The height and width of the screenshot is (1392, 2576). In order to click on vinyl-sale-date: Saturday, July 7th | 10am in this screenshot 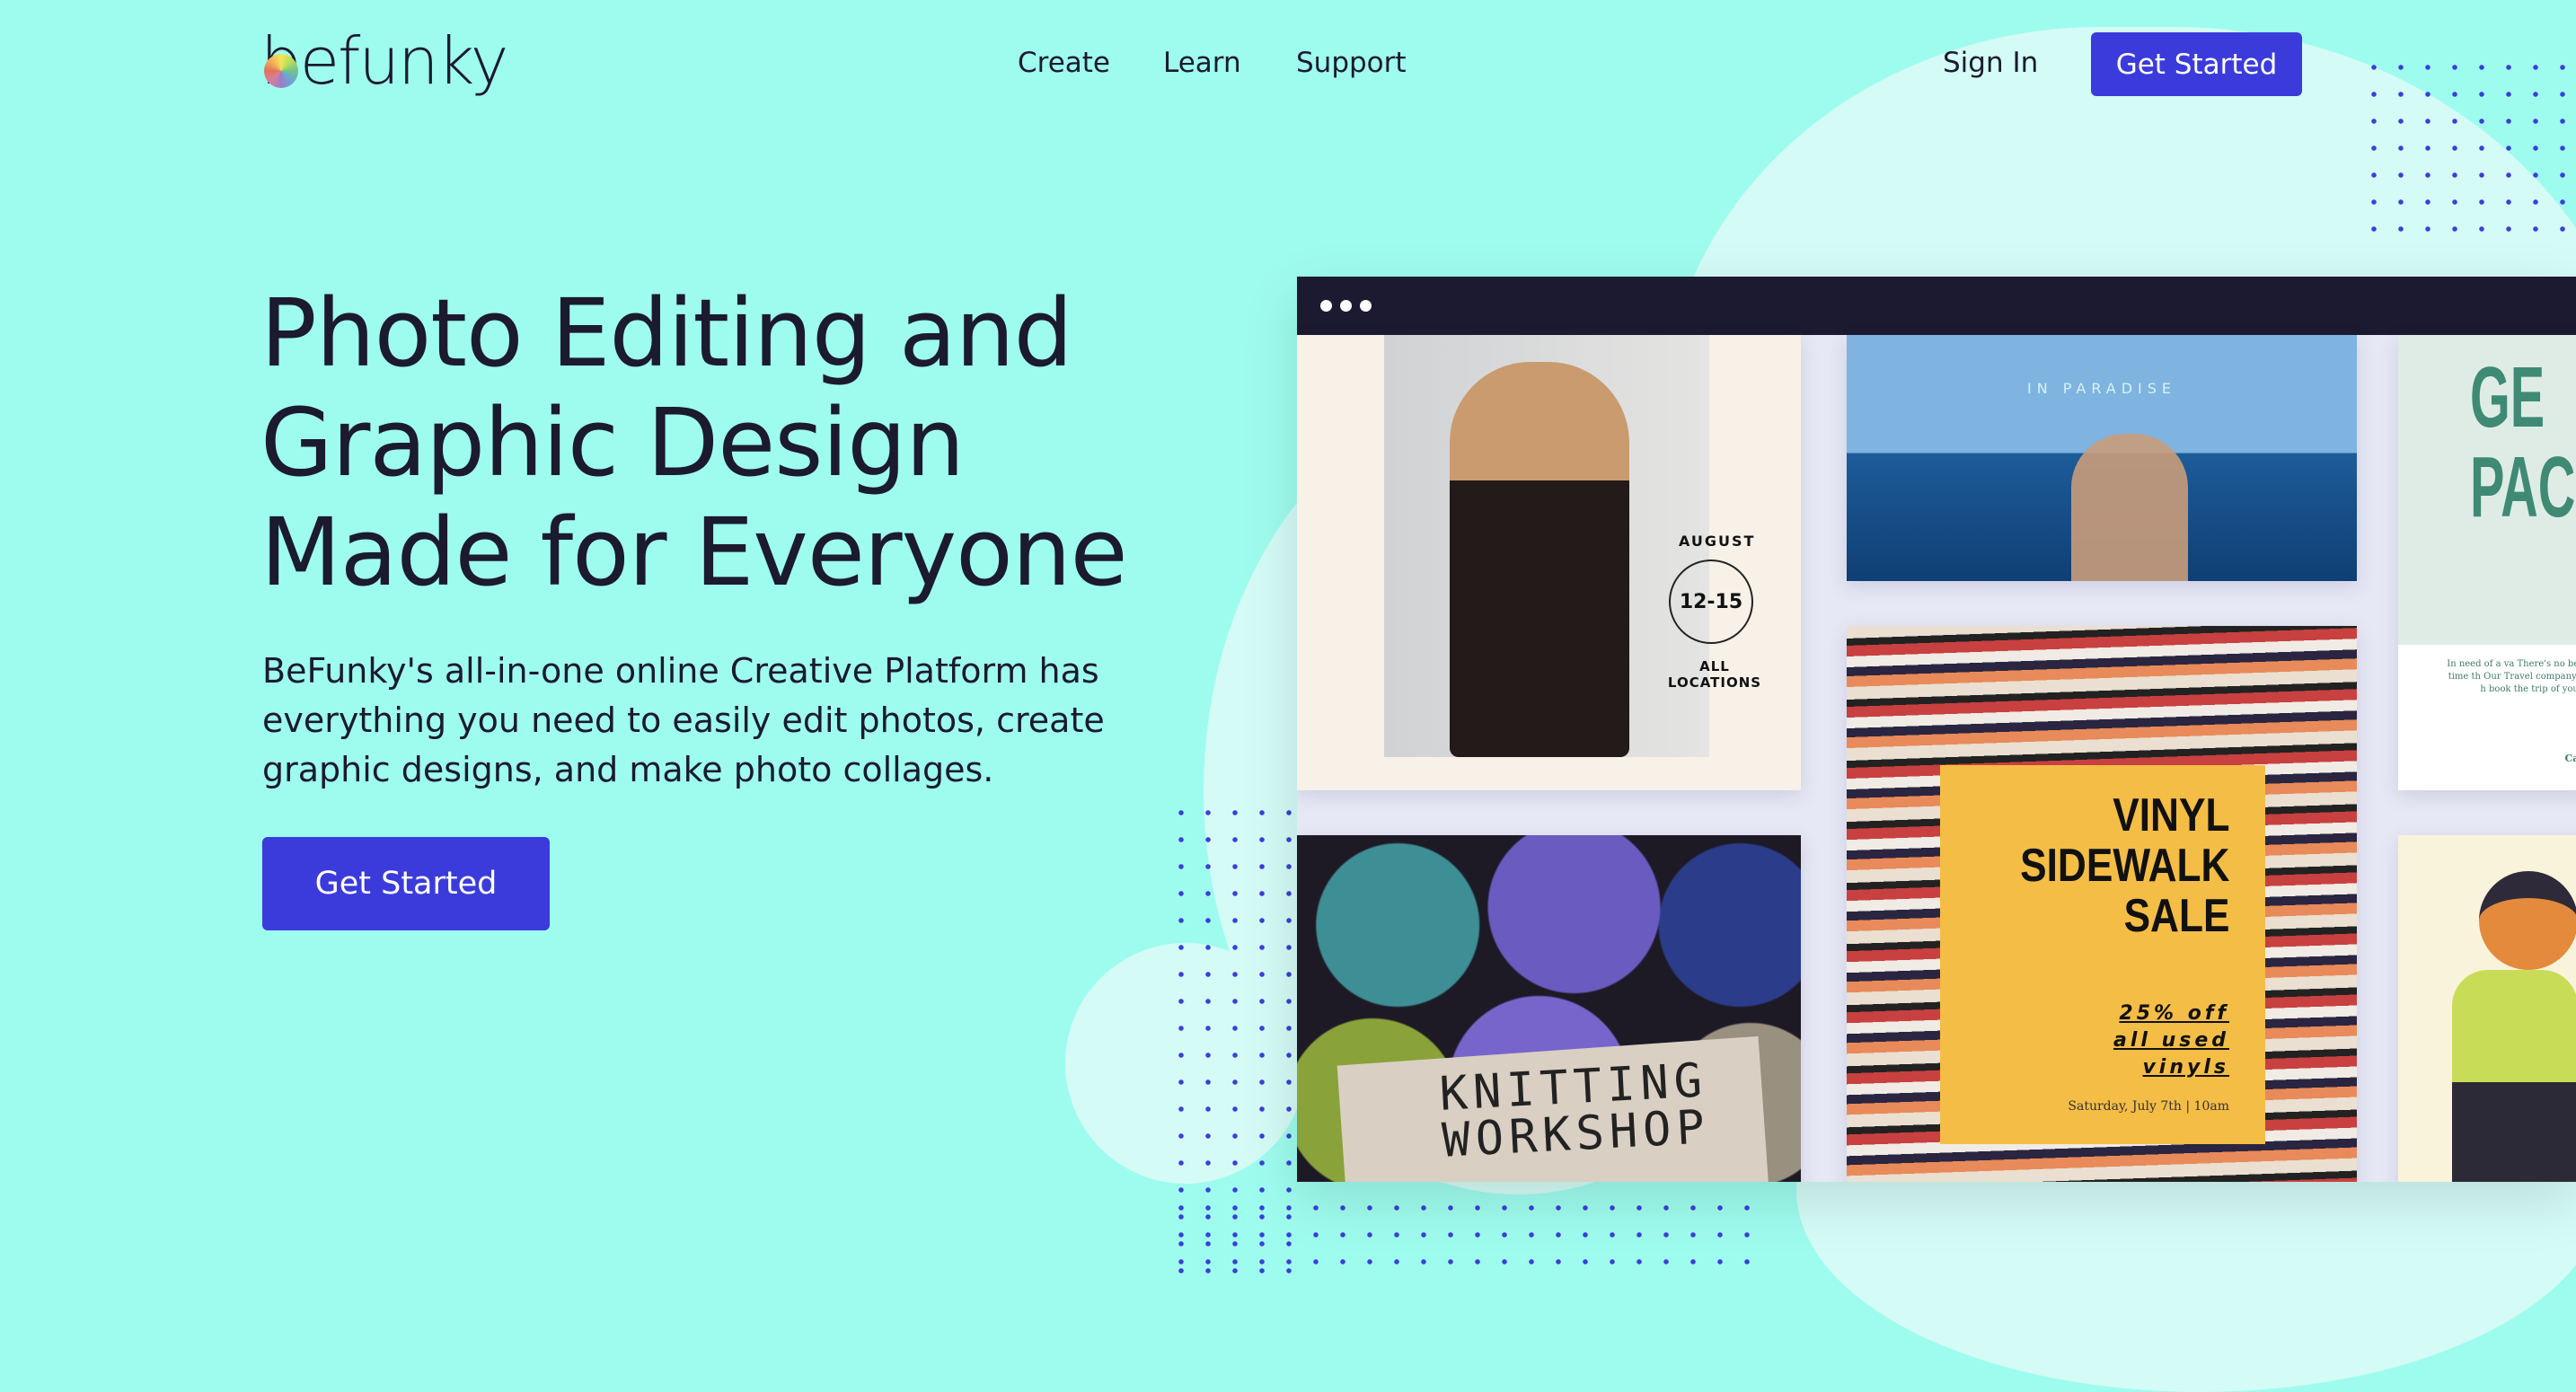, I will do `click(2148, 1106)`.